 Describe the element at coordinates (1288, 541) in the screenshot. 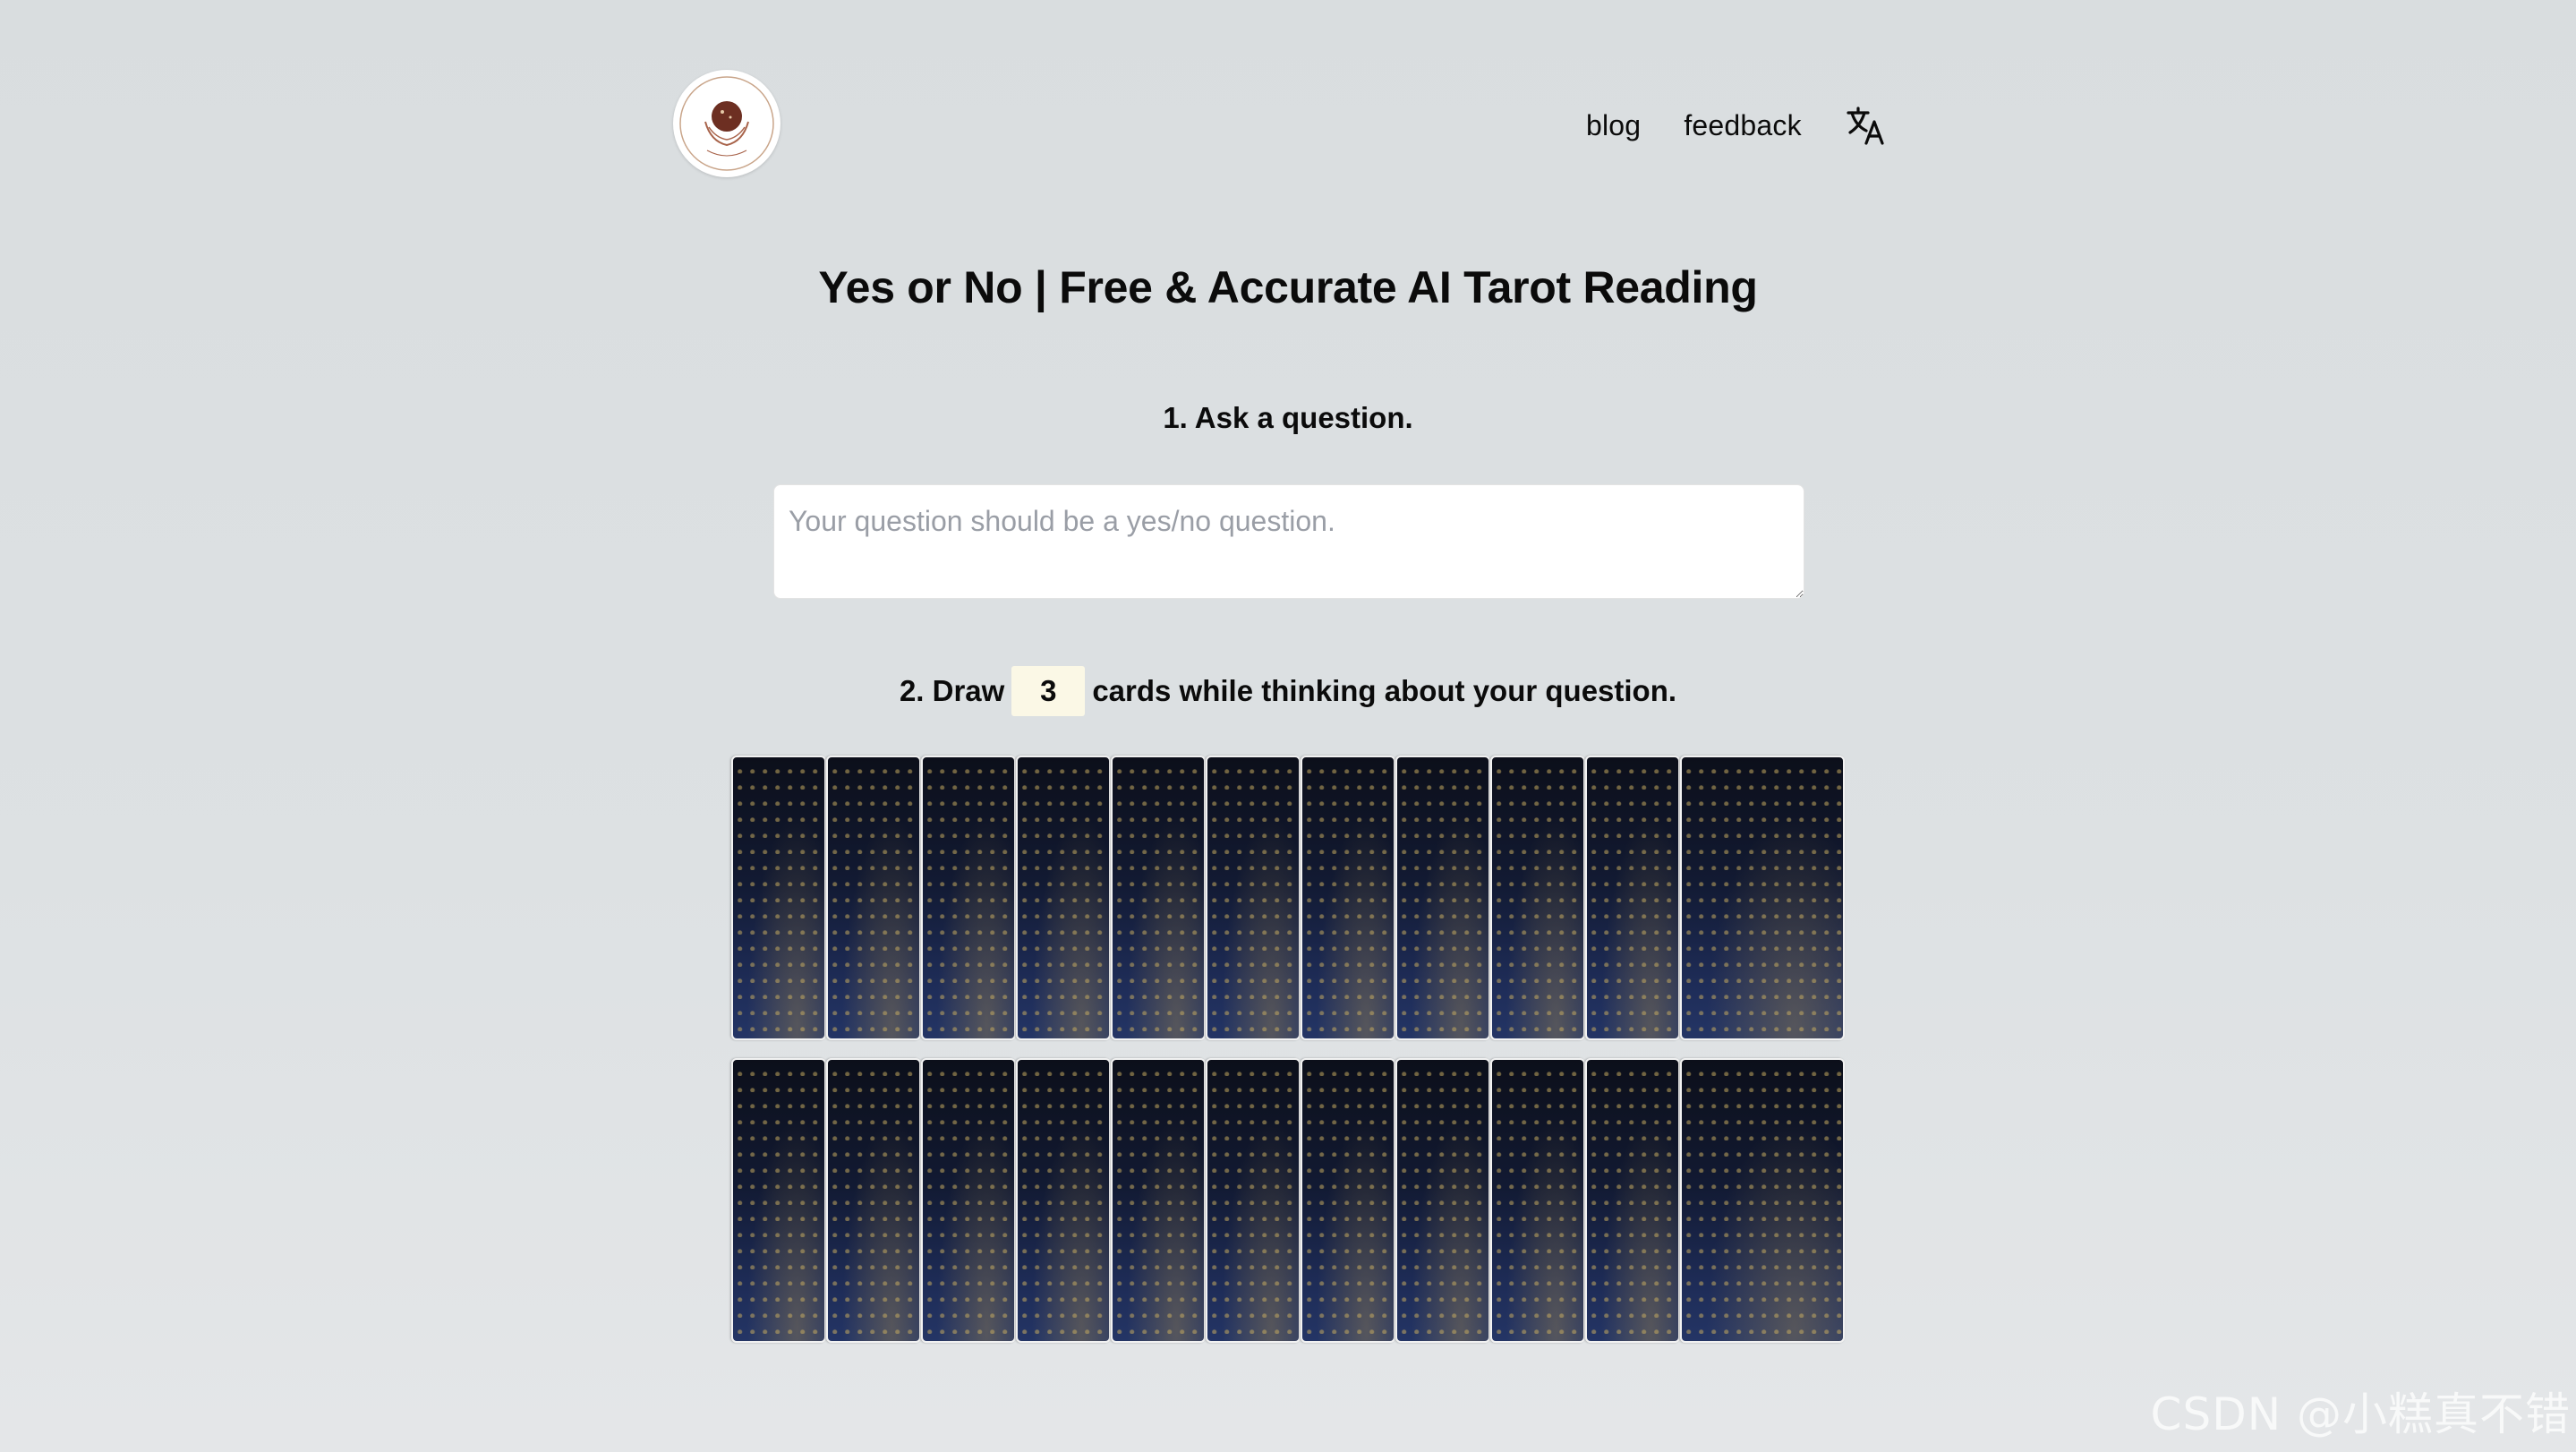

I see `question-input` at that location.